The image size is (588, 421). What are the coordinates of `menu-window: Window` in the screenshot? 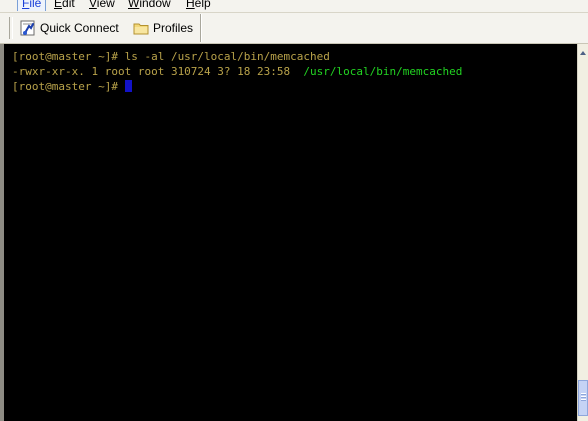 It's located at (149, 5).